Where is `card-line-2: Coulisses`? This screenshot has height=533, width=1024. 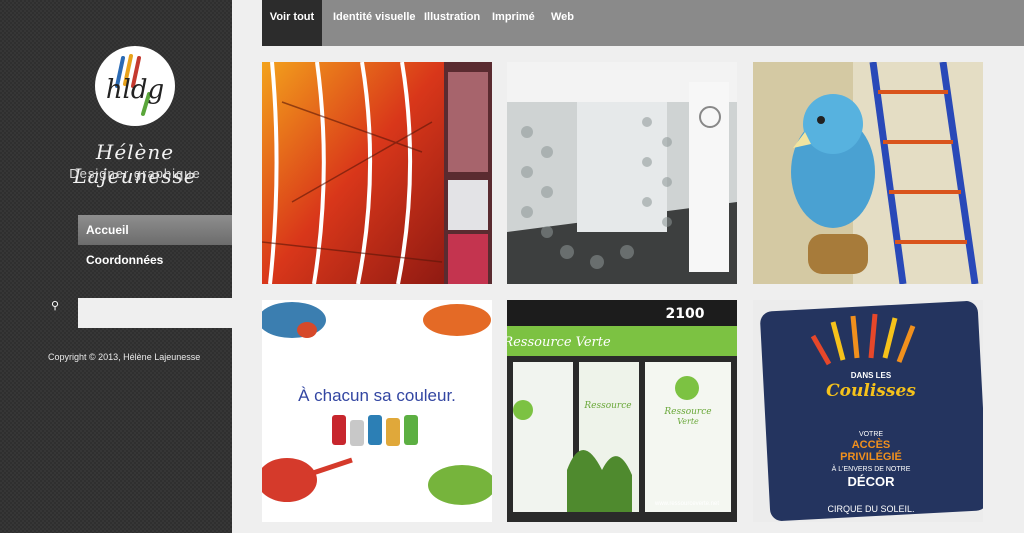
card-line-2: Coulisses is located at coordinates (871, 391).